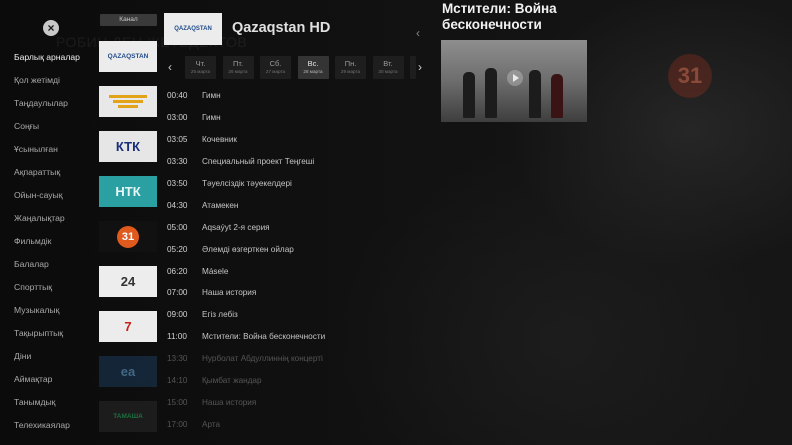 The width and height of the screenshot is (792, 445). I want to click on program-row-current: 11:00 Мстители: Война бесконечности, so click(302, 337).